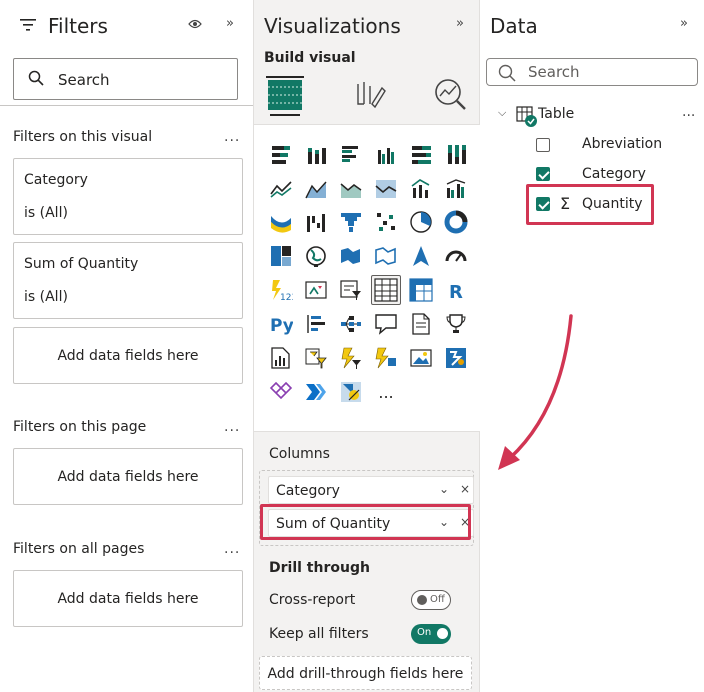 This screenshot has width=704, height=692. What do you see at coordinates (421, 154) in the screenshot?
I see `100-stacked-bar-chart-icon` at bounding box center [421, 154].